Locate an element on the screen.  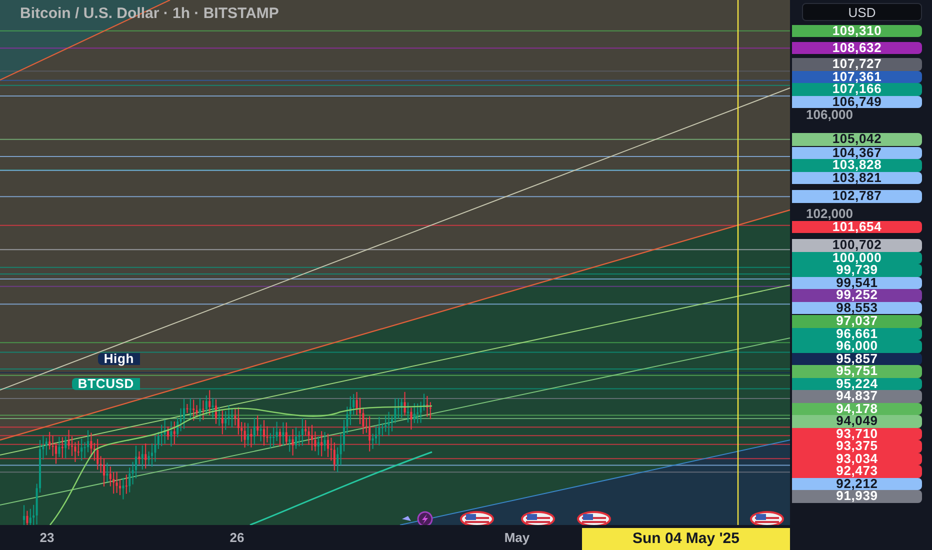
price-label: 107,361 is located at coordinates (857, 77).